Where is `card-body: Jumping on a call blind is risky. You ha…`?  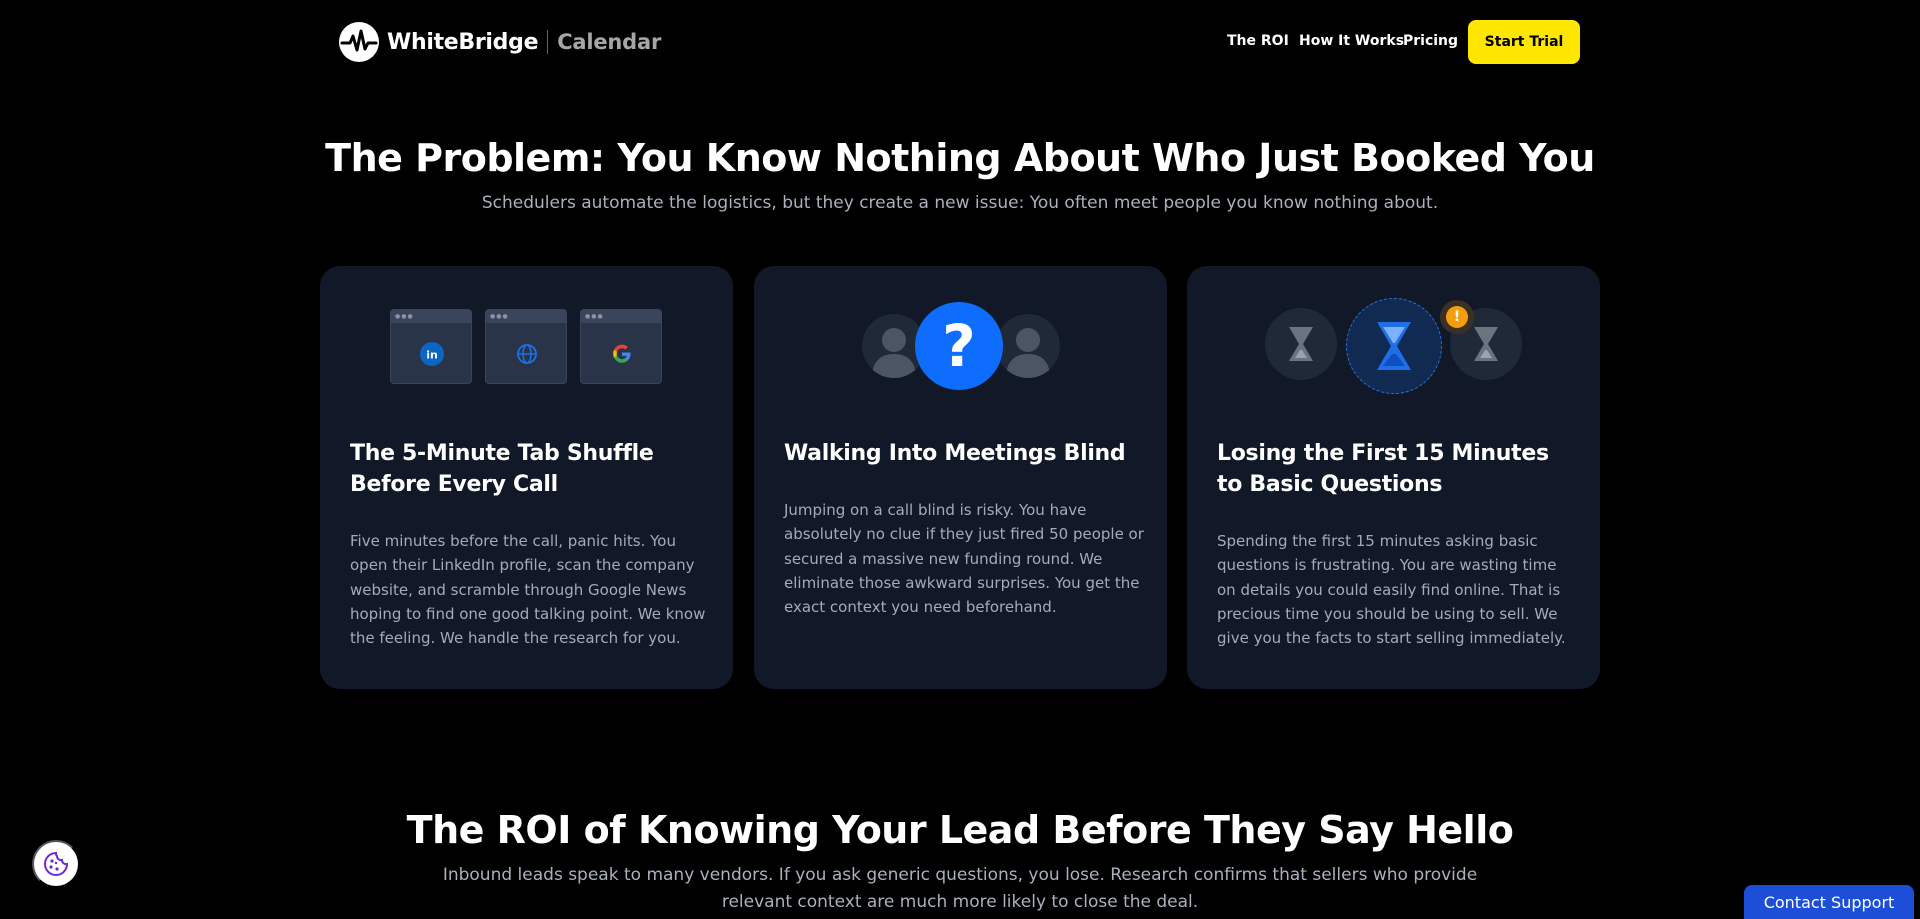
card-body: Jumping on a call blind is risky. You ha… is located at coordinates (964, 559).